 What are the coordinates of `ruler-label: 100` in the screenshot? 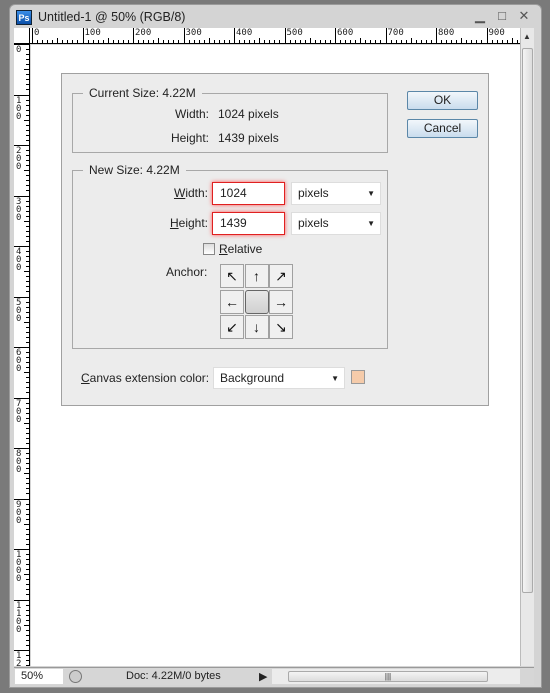 It's located at (92, 33).